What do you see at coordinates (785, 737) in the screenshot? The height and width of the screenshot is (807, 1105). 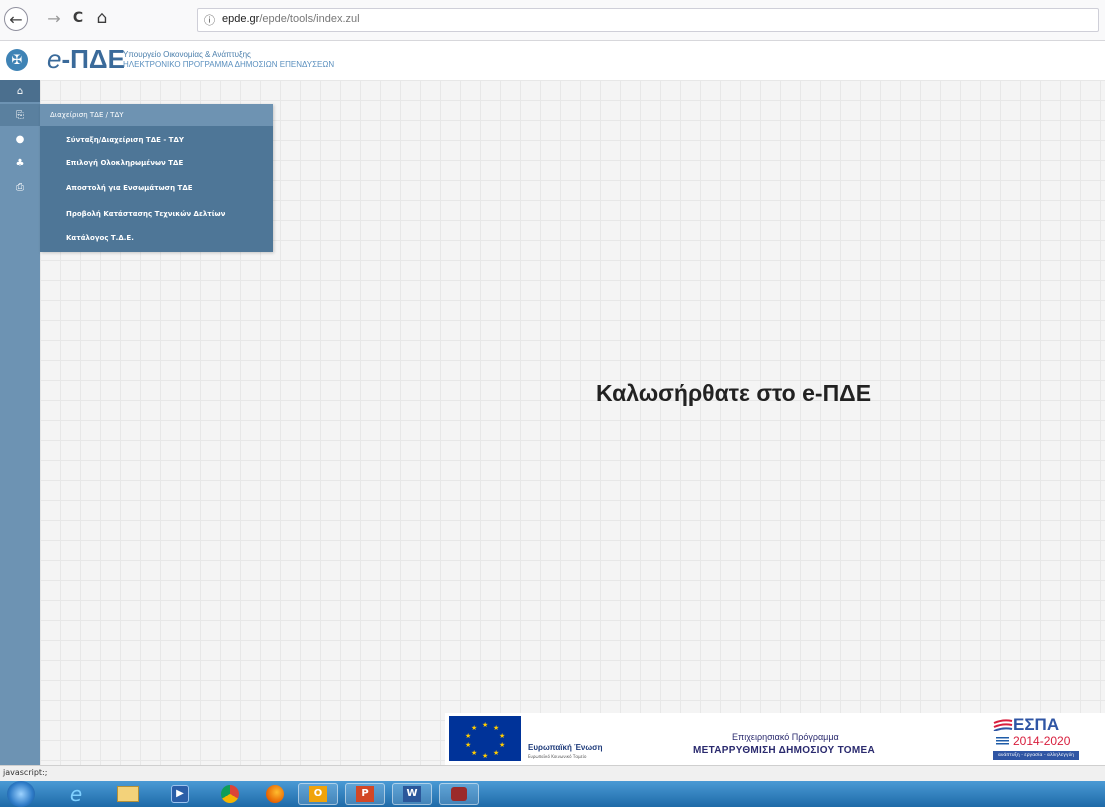 I see `op-program-label: Επιχειρησιακό Πρόγραμμα` at bounding box center [785, 737].